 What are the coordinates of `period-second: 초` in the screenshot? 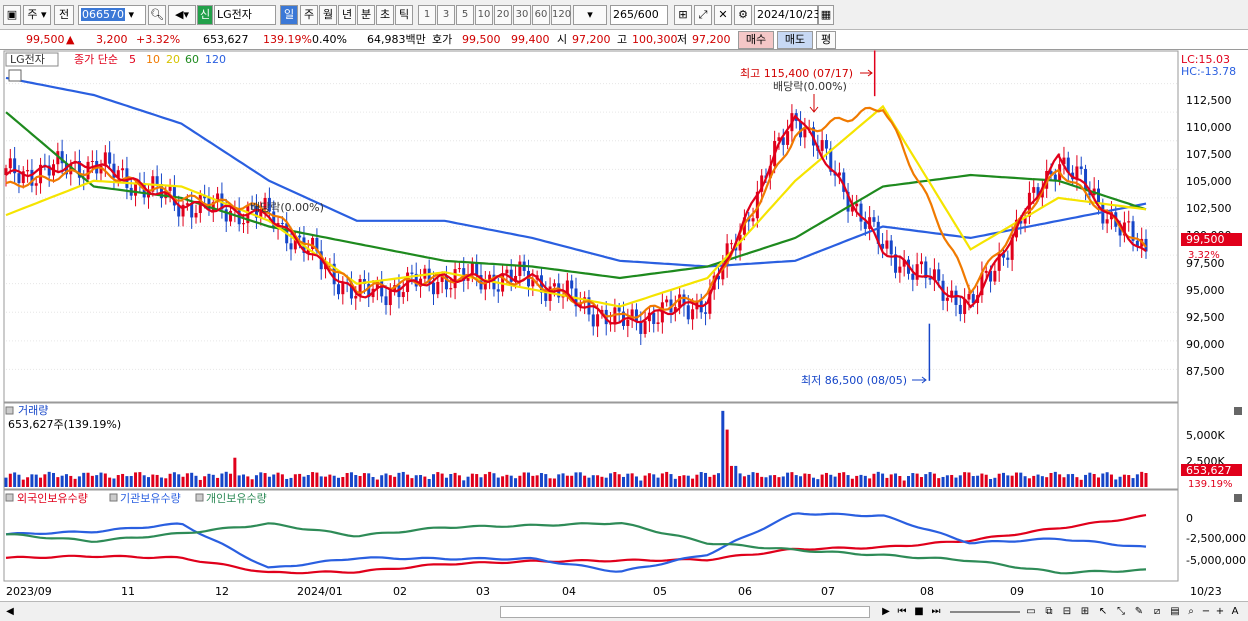 It's located at (385, 15).